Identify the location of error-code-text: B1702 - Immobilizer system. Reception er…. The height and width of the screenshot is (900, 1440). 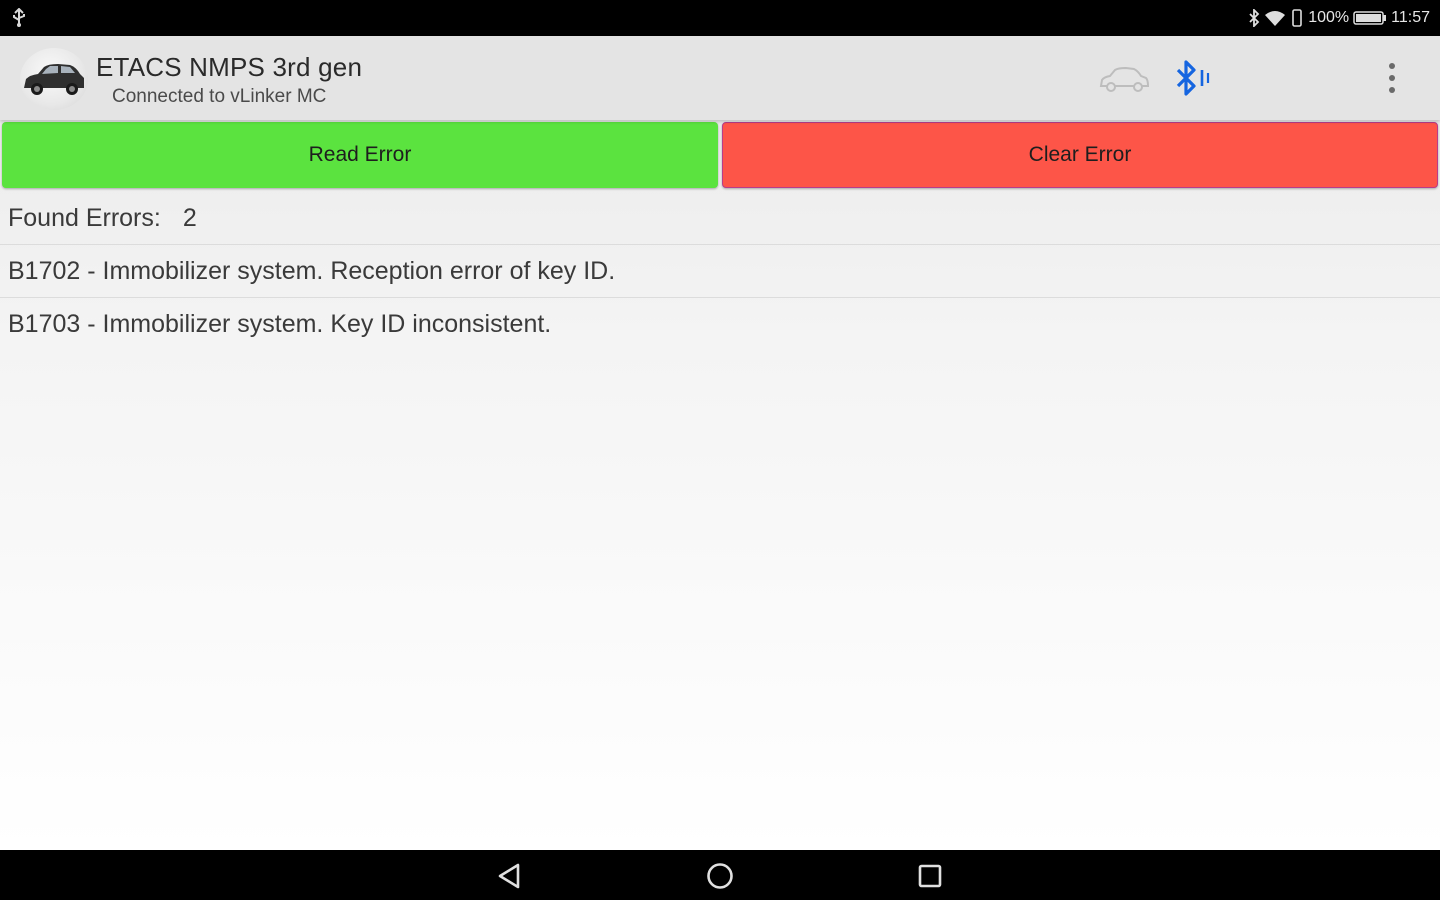
(312, 270).